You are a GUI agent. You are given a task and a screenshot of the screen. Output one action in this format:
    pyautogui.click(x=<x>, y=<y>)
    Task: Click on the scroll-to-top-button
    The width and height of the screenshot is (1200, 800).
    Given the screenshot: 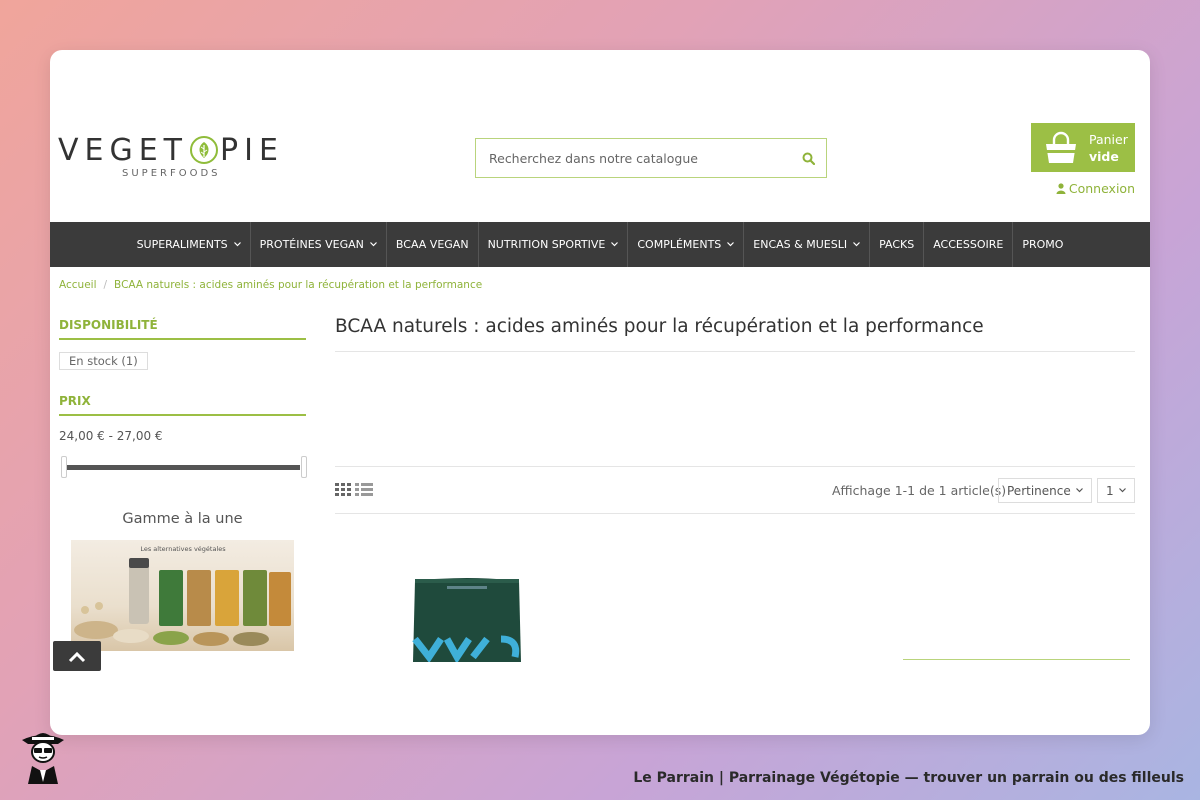 What is the action you would take?
    pyautogui.click(x=77, y=656)
    